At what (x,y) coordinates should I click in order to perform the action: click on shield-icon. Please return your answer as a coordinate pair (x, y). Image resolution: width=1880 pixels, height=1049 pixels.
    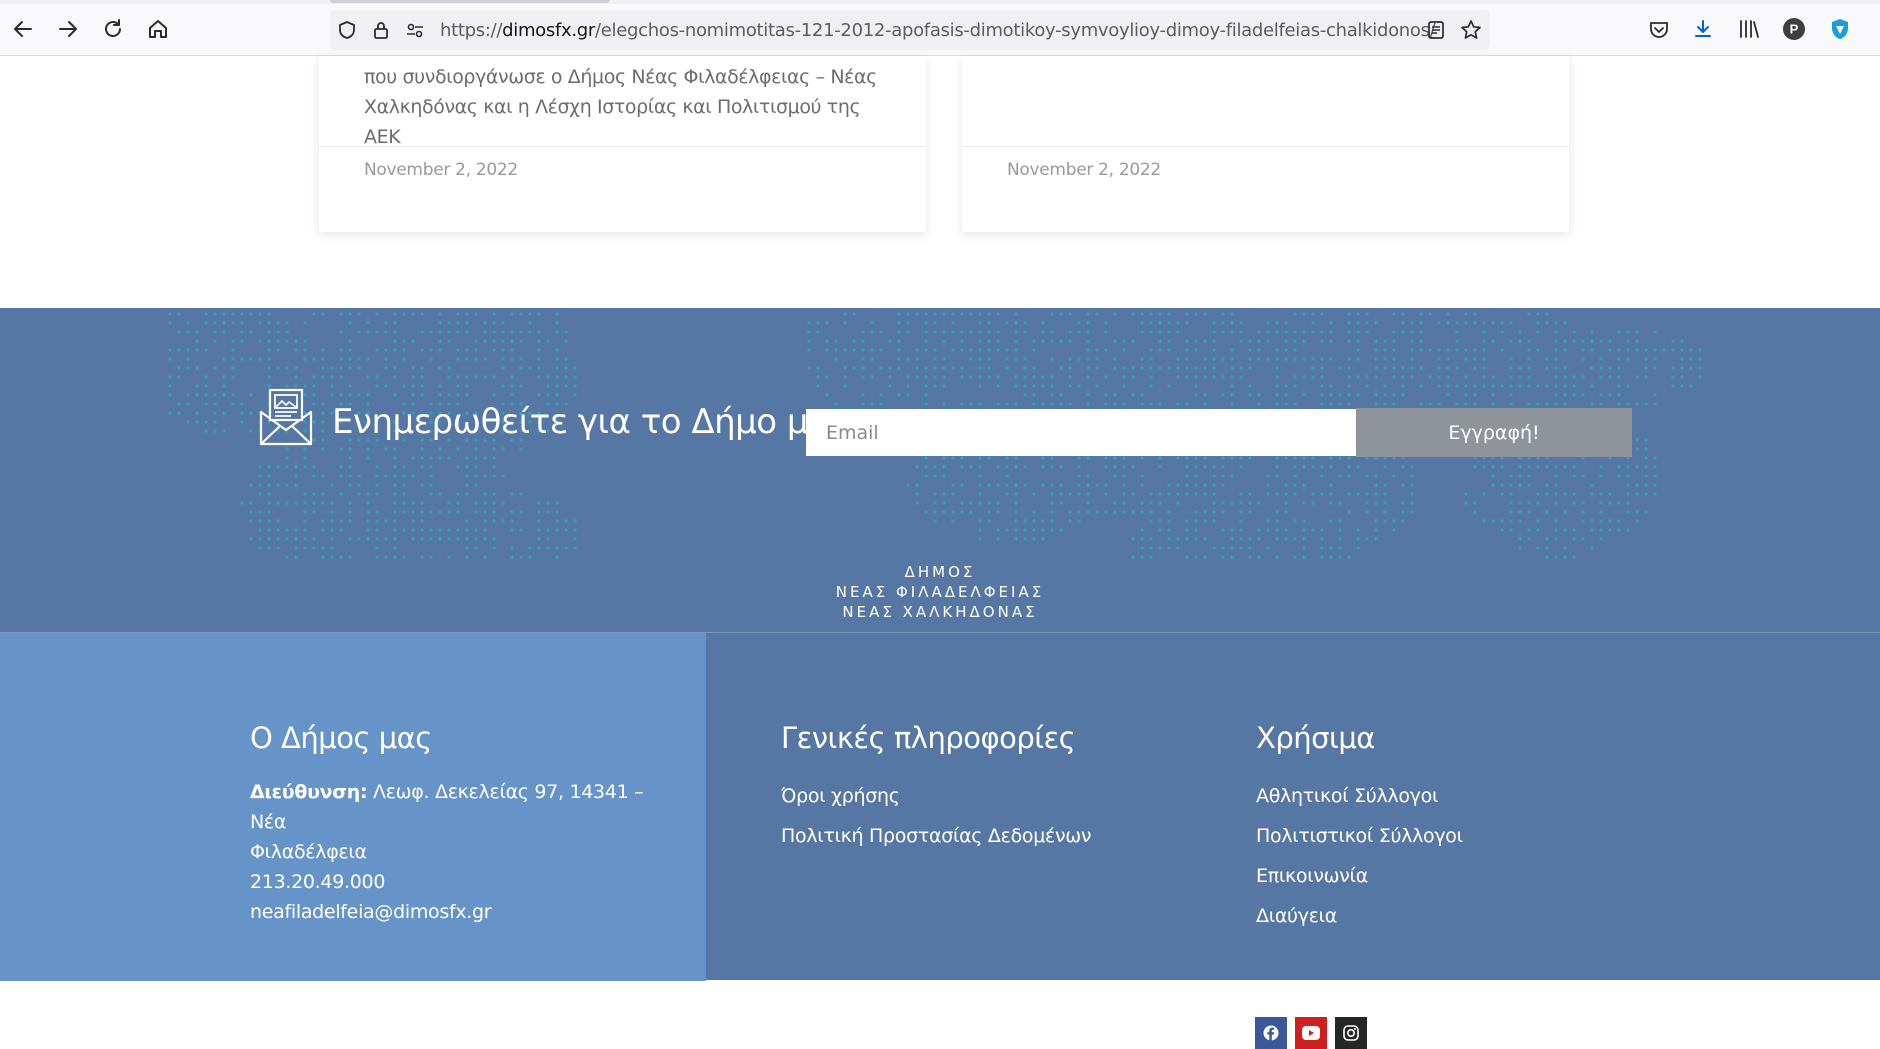
    Looking at the image, I should click on (347, 30).